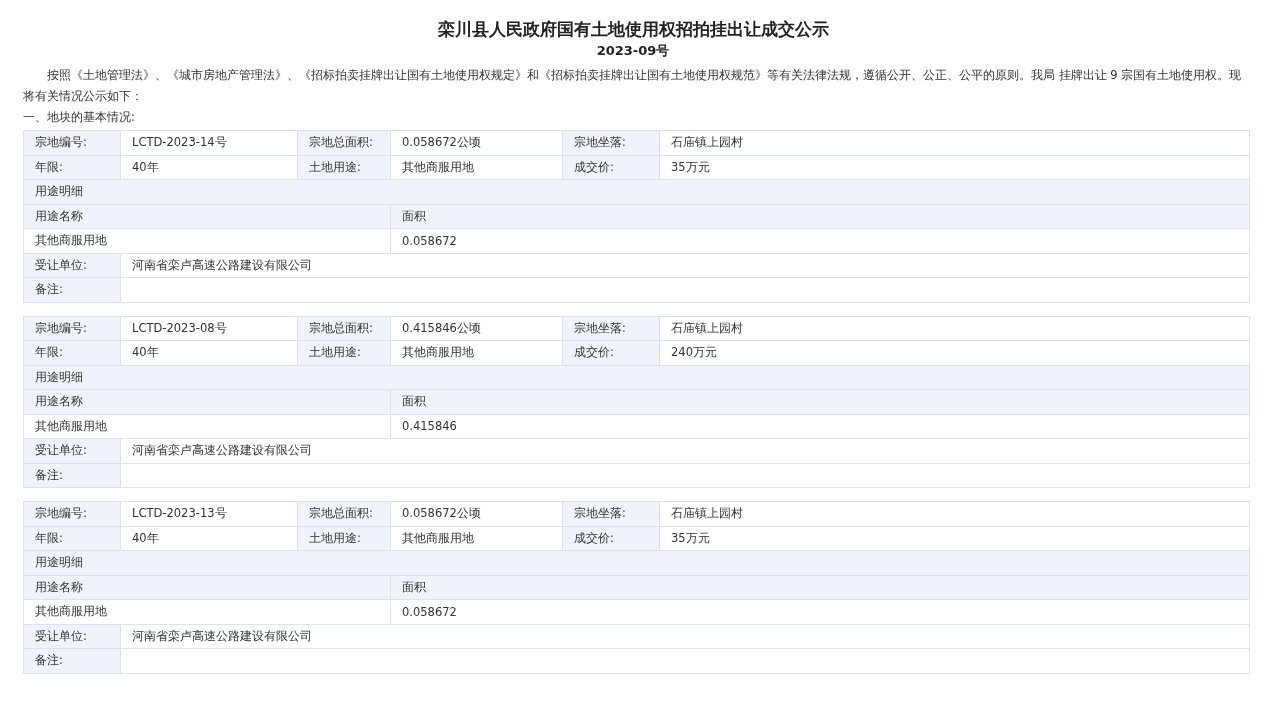 The width and height of the screenshot is (1266, 701). What do you see at coordinates (633, 29) in the screenshot?
I see `page-title: 栾川县人民政府国有土地使用权招拍挂出让成交公示` at bounding box center [633, 29].